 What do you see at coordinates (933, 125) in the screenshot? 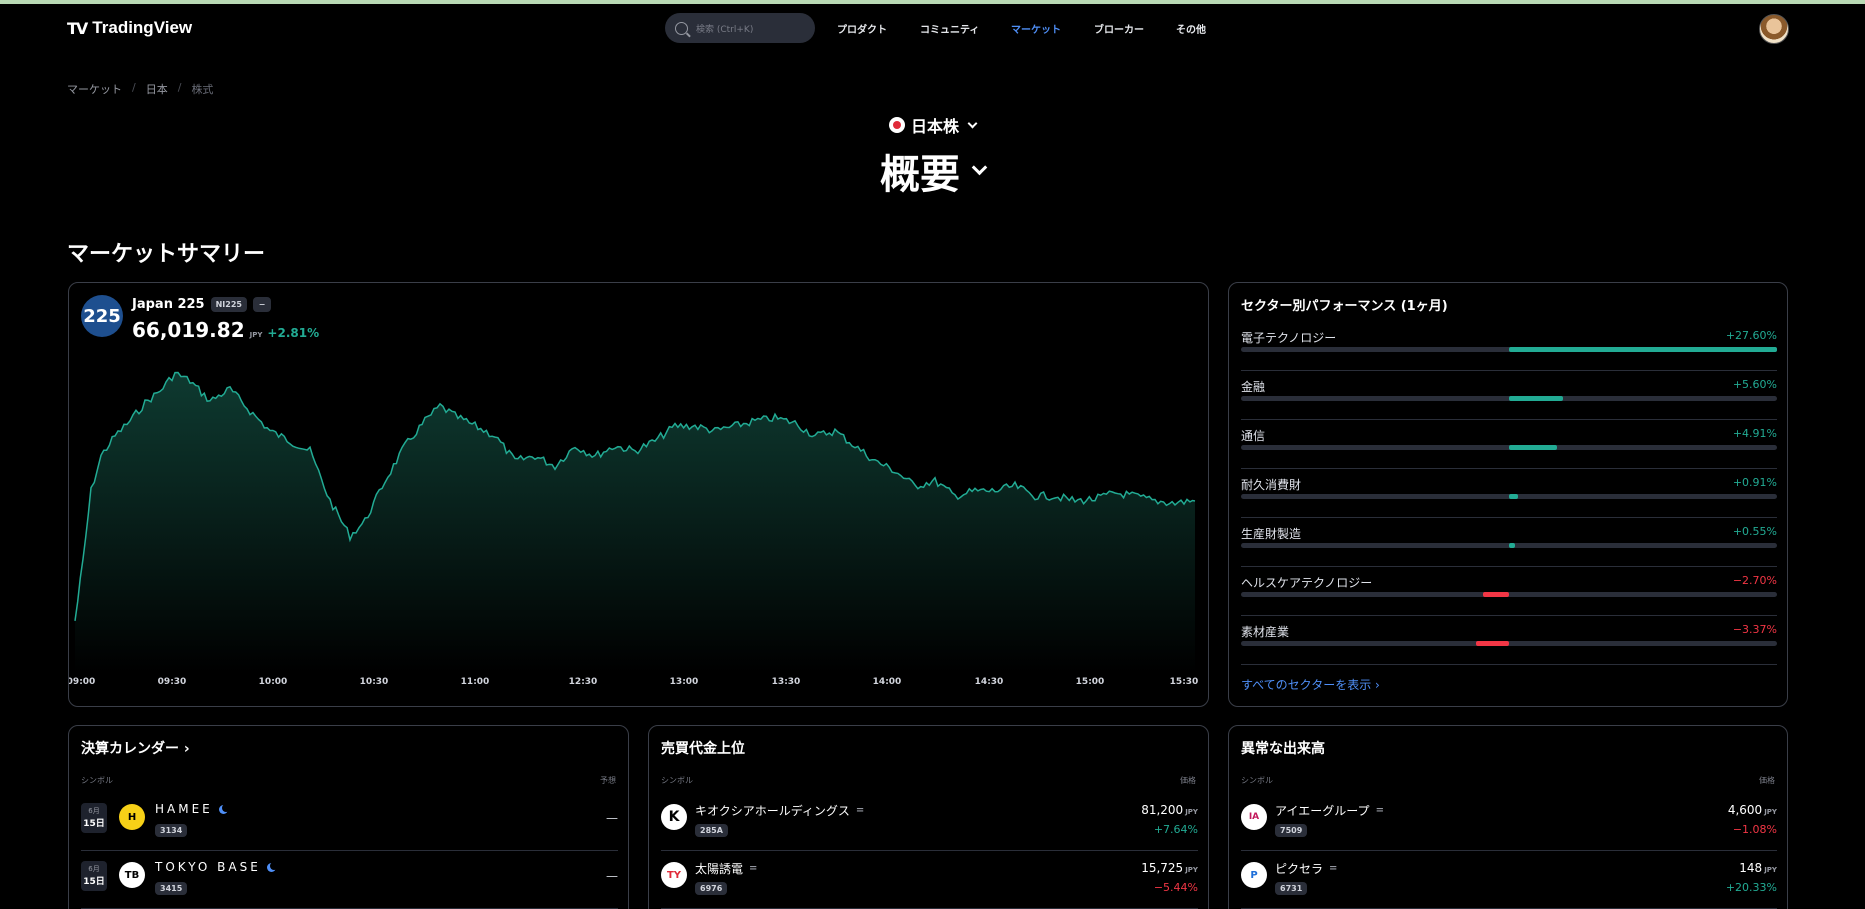
I see `market-selector: 日本株` at bounding box center [933, 125].